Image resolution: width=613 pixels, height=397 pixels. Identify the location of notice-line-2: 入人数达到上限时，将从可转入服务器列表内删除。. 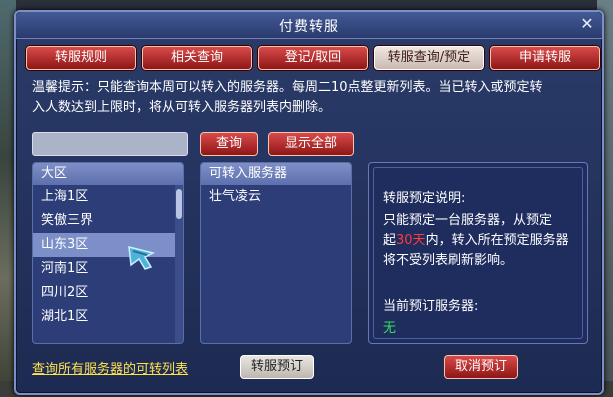
(182, 107).